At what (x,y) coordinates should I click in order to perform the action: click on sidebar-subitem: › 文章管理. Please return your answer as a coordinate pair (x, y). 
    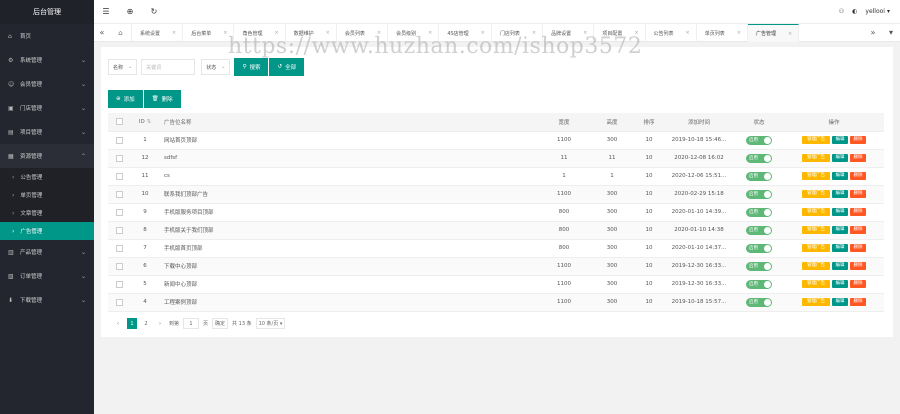
    Looking at the image, I should click on (47, 213).